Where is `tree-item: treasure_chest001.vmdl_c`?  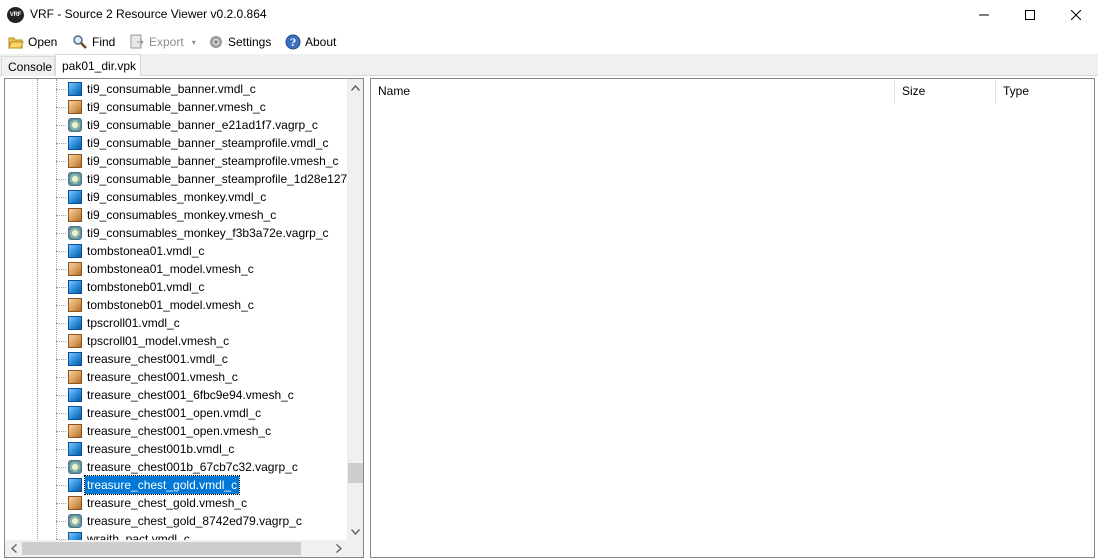
tree-item: treasure_chest001.vmdl_c is located at coordinates (176, 359).